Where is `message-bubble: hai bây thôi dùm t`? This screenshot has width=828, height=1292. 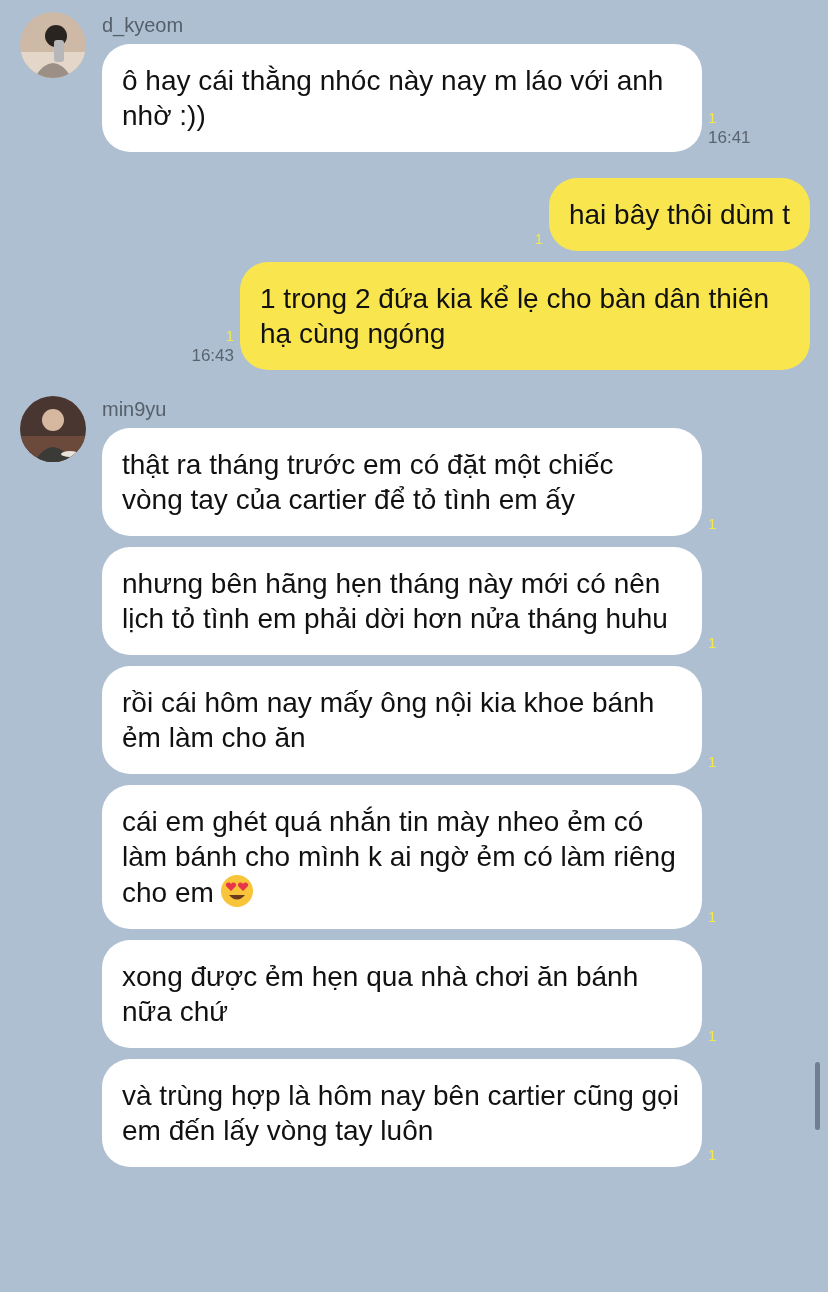
message-bubble: hai bây thôi dùm t is located at coordinates (679, 214).